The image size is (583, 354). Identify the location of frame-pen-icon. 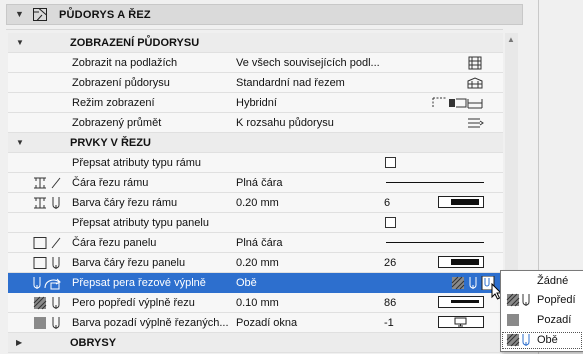
(49, 203).